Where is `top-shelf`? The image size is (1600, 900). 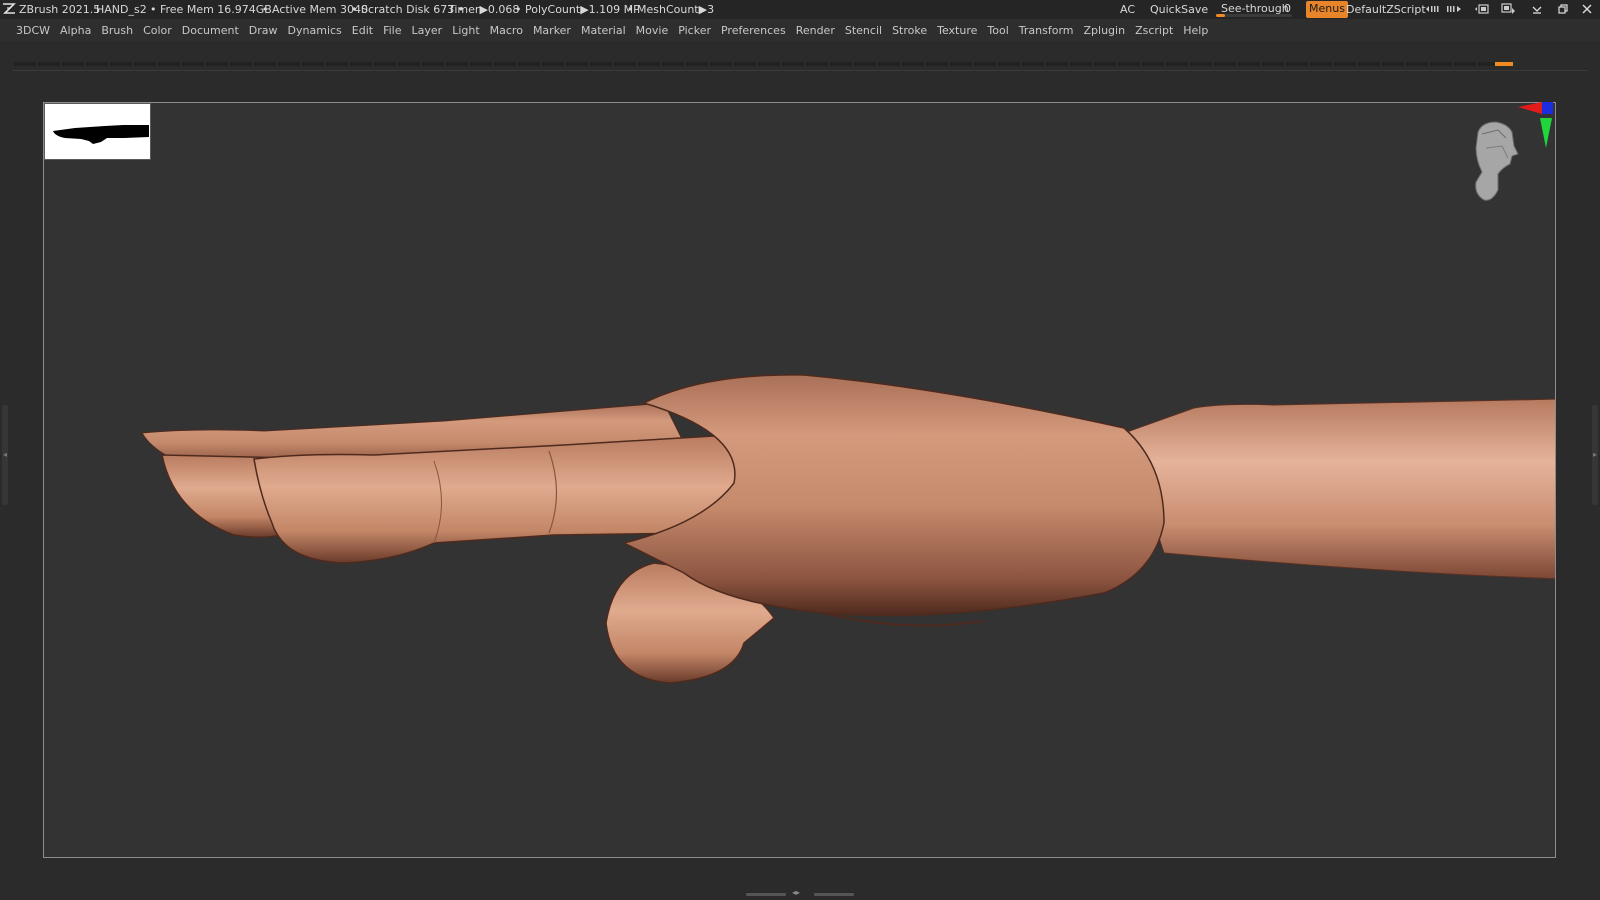 top-shelf is located at coordinates (800, 55).